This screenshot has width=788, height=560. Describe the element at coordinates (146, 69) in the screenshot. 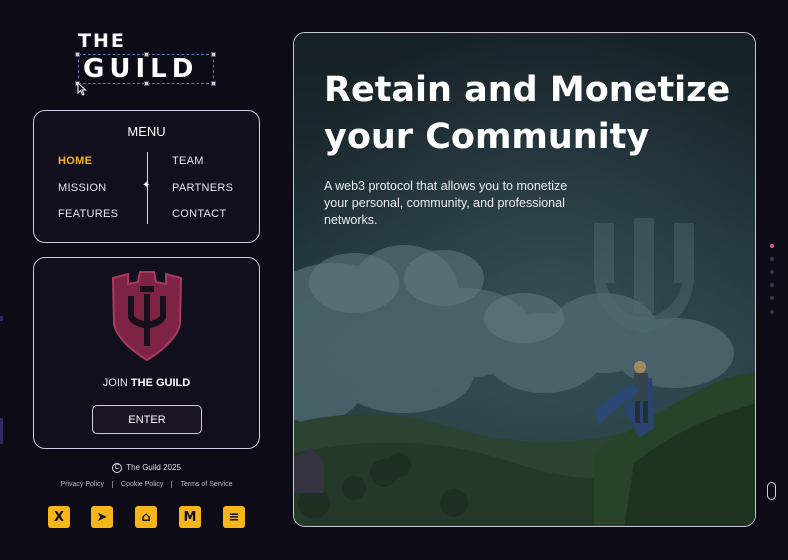

I see `logo-line-2: GUILD` at that location.